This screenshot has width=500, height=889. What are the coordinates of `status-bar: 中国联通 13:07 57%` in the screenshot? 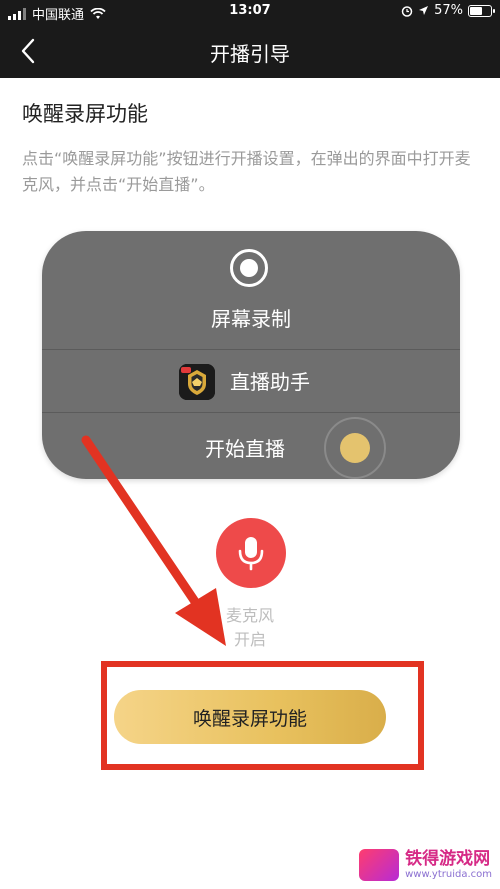 It's located at (250, 12).